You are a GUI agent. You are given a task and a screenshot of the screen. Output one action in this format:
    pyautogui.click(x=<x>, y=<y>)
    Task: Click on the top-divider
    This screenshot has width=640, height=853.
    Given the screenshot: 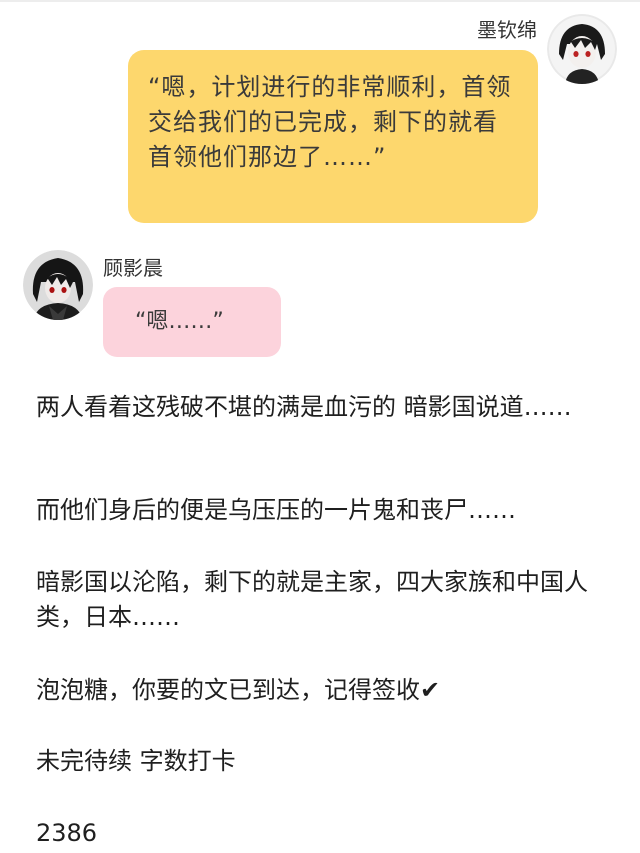 What is the action you would take?
    pyautogui.click(x=320, y=1)
    